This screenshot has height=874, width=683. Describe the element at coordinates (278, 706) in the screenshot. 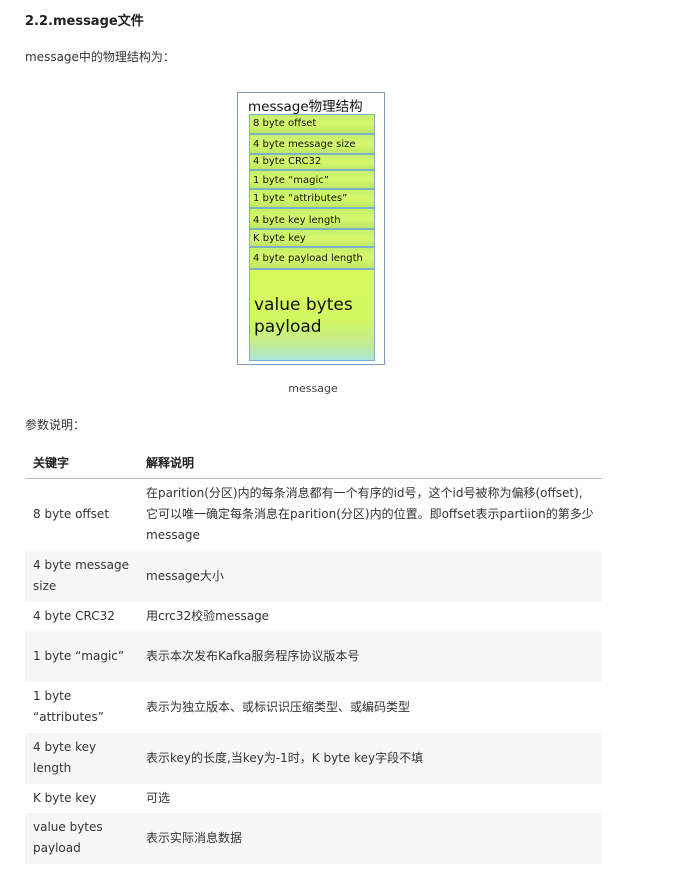

I see `cell-description: 表示为独立版本、或标识识压缩类型、或编码类型` at that location.